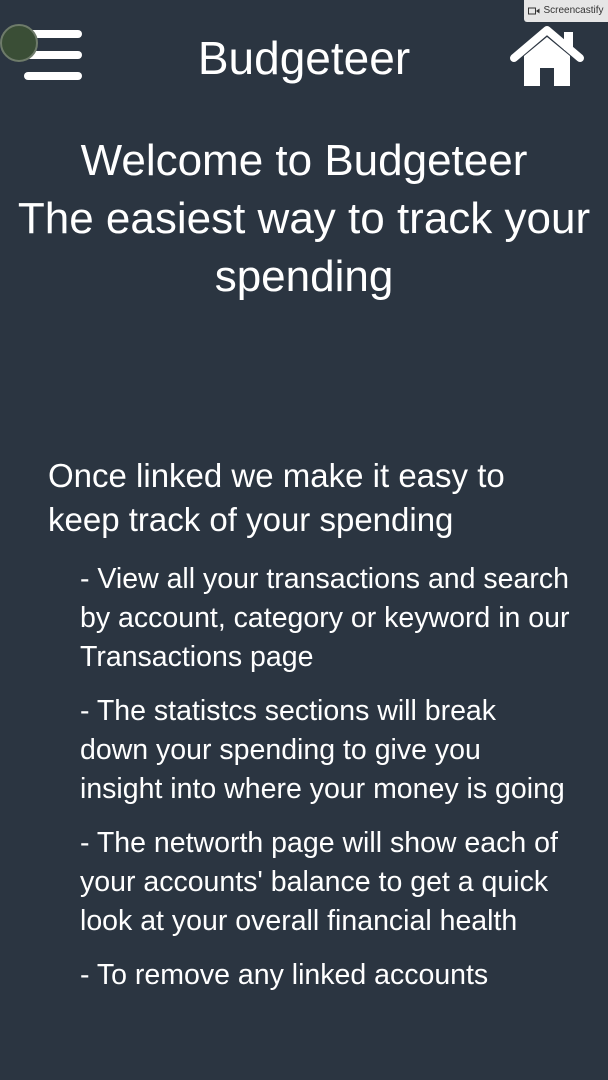 The height and width of the screenshot is (1080, 608). Describe the element at coordinates (573, 10) in the screenshot. I see `recorder-badge-label: Screencastify` at that location.